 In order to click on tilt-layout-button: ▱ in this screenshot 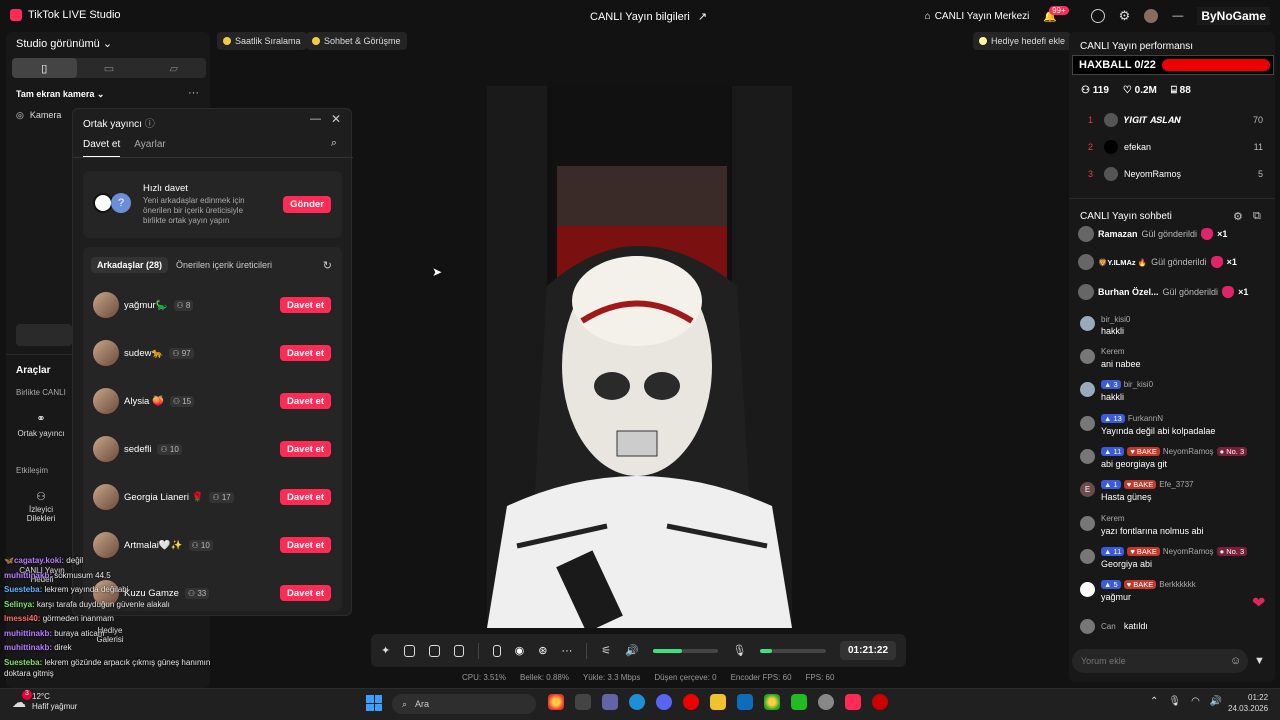, I will do `click(173, 68)`.